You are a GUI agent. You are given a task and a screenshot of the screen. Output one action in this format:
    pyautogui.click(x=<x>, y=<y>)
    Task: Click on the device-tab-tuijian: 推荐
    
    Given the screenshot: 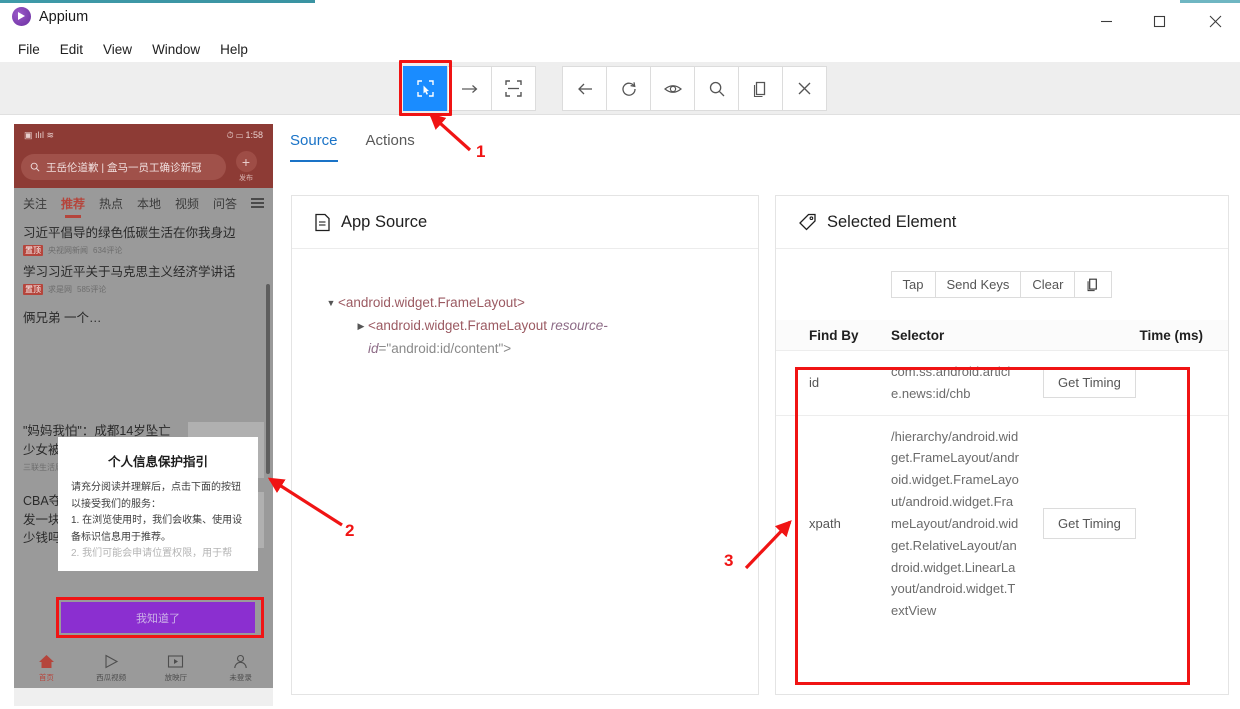 What is the action you would take?
    pyautogui.click(x=73, y=203)
    